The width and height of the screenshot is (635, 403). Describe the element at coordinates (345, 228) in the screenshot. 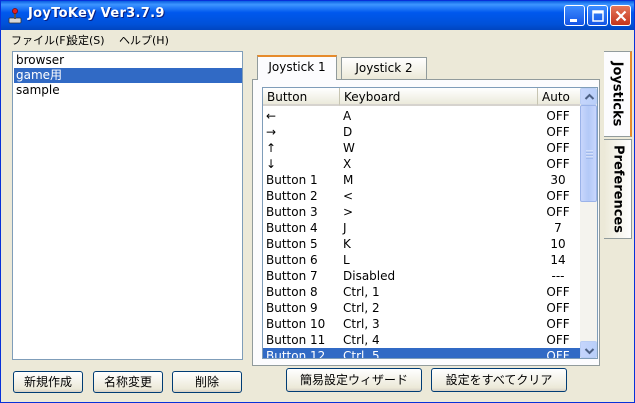

I see `cell-keyboard: J` at that location.